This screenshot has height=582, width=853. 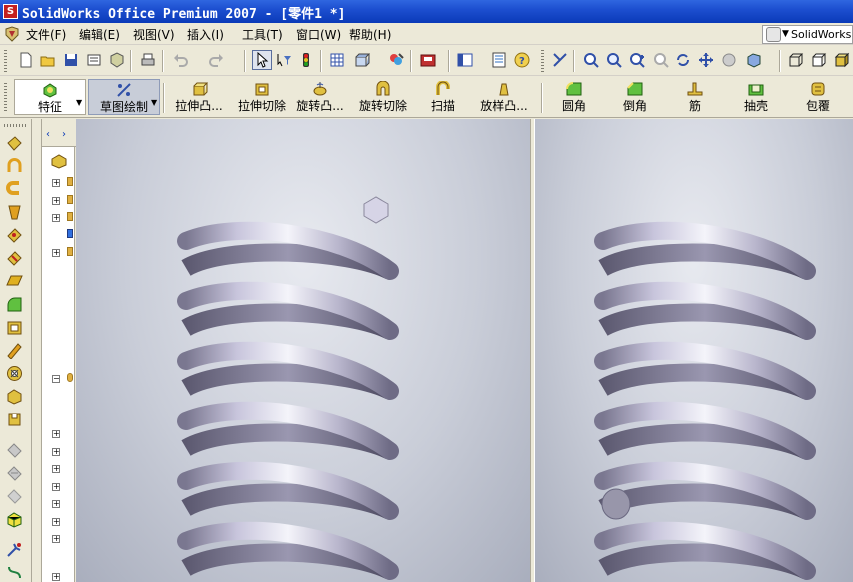 What do you see at coordinates (661, 60) in the screenshot?
I see `zoom-to-selection-icon` at bounding box center [661, 60].